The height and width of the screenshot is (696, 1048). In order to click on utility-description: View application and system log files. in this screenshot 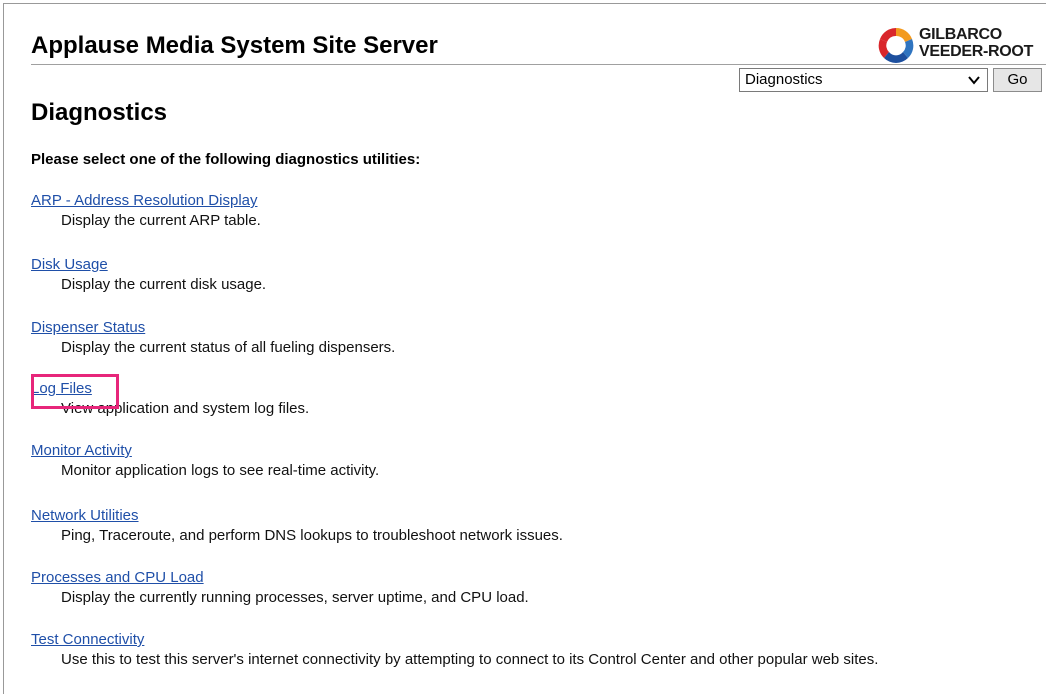, I will do `click(185, 408)`.